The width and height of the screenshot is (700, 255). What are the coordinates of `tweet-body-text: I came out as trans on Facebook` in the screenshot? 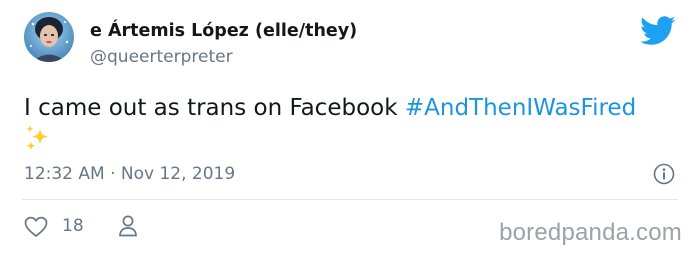 It's located at (214, 108).